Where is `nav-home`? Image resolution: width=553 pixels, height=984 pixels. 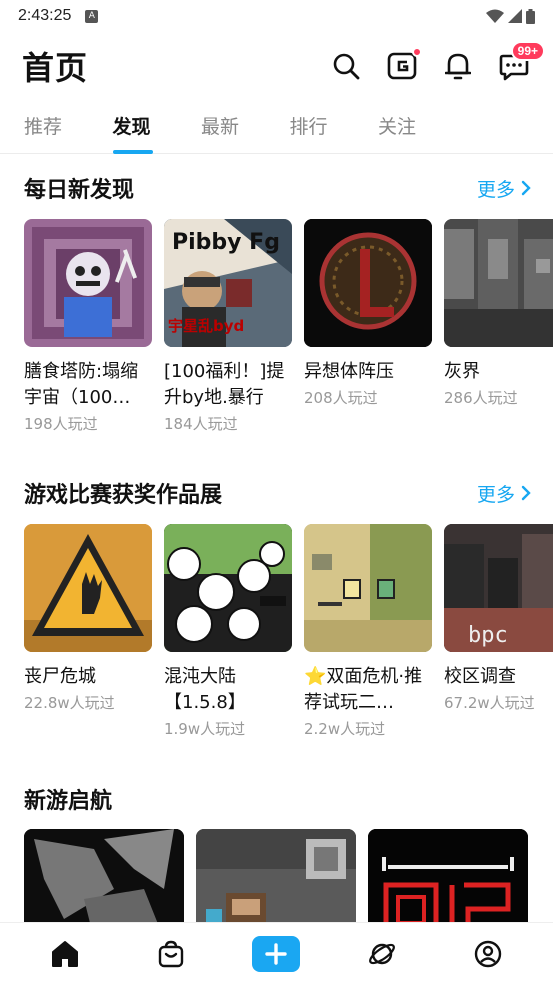 nav-home is located at coordinates (65, 954).